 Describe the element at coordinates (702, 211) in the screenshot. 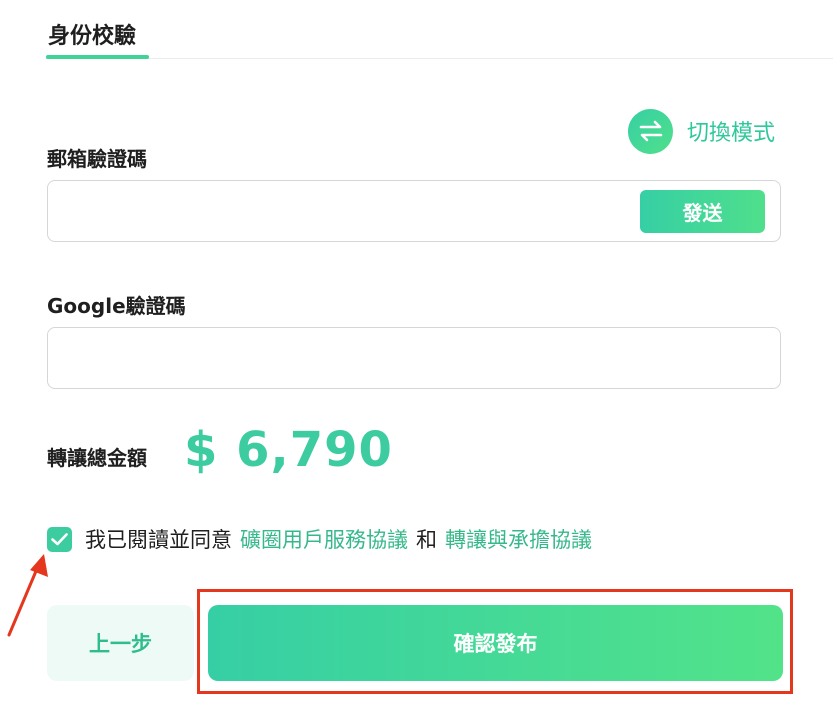

I see `send-code-button: 發送` at that location.